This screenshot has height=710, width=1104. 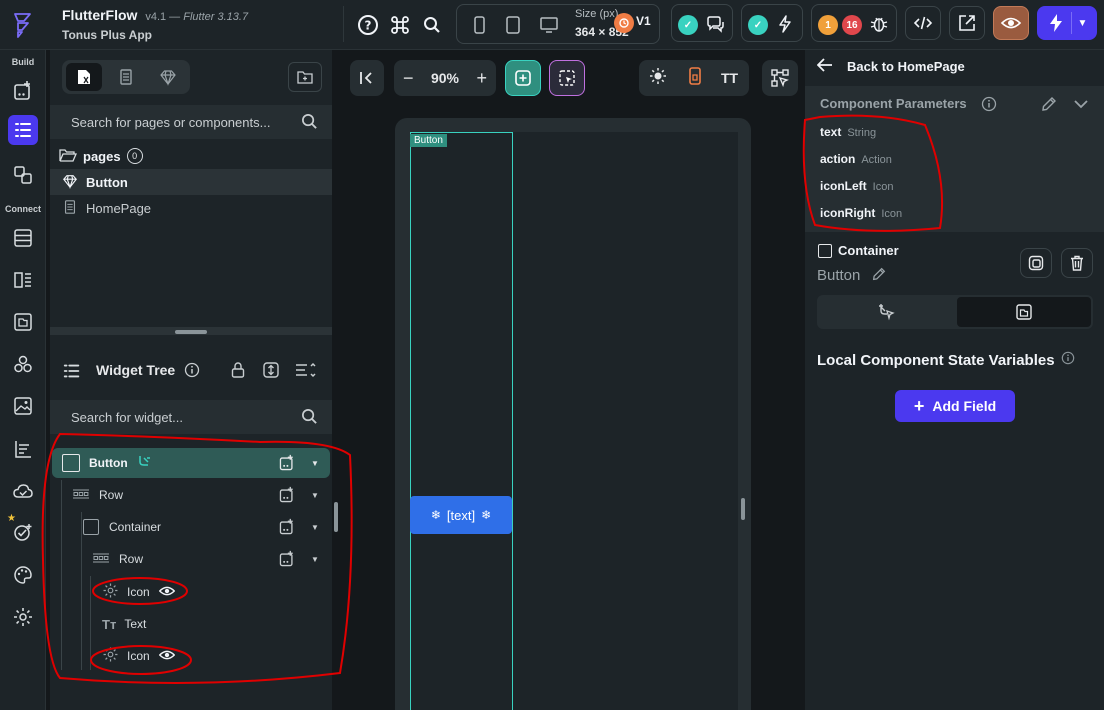 I want to click on param-action: action Action, so click(x=856, y=159).